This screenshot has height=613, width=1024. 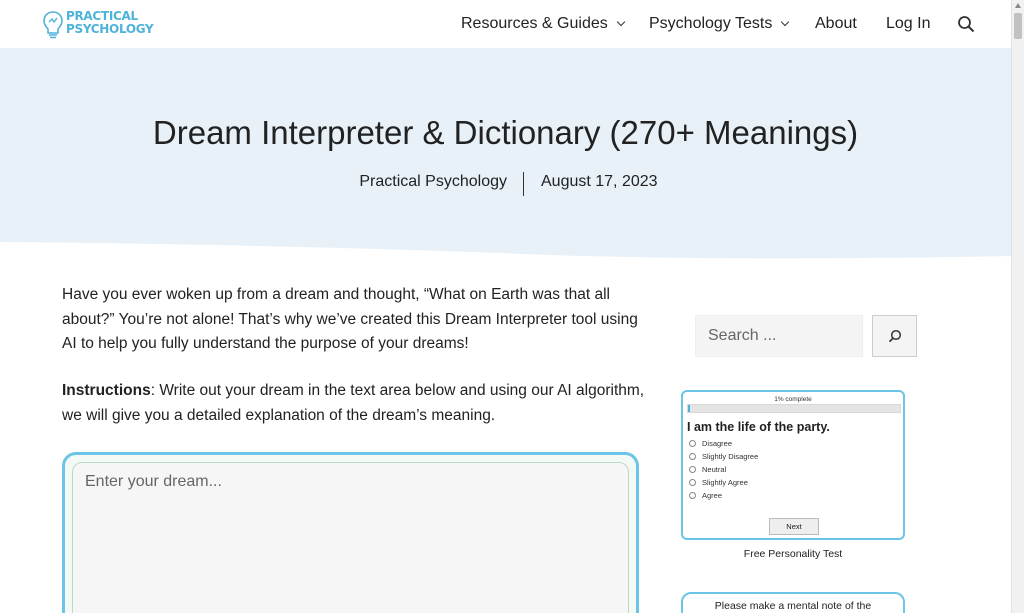 What do you see at coordinates (433, 182) in the screenshot?
I see `post-author: Practical Psychology` at bounding box center [433, 182].